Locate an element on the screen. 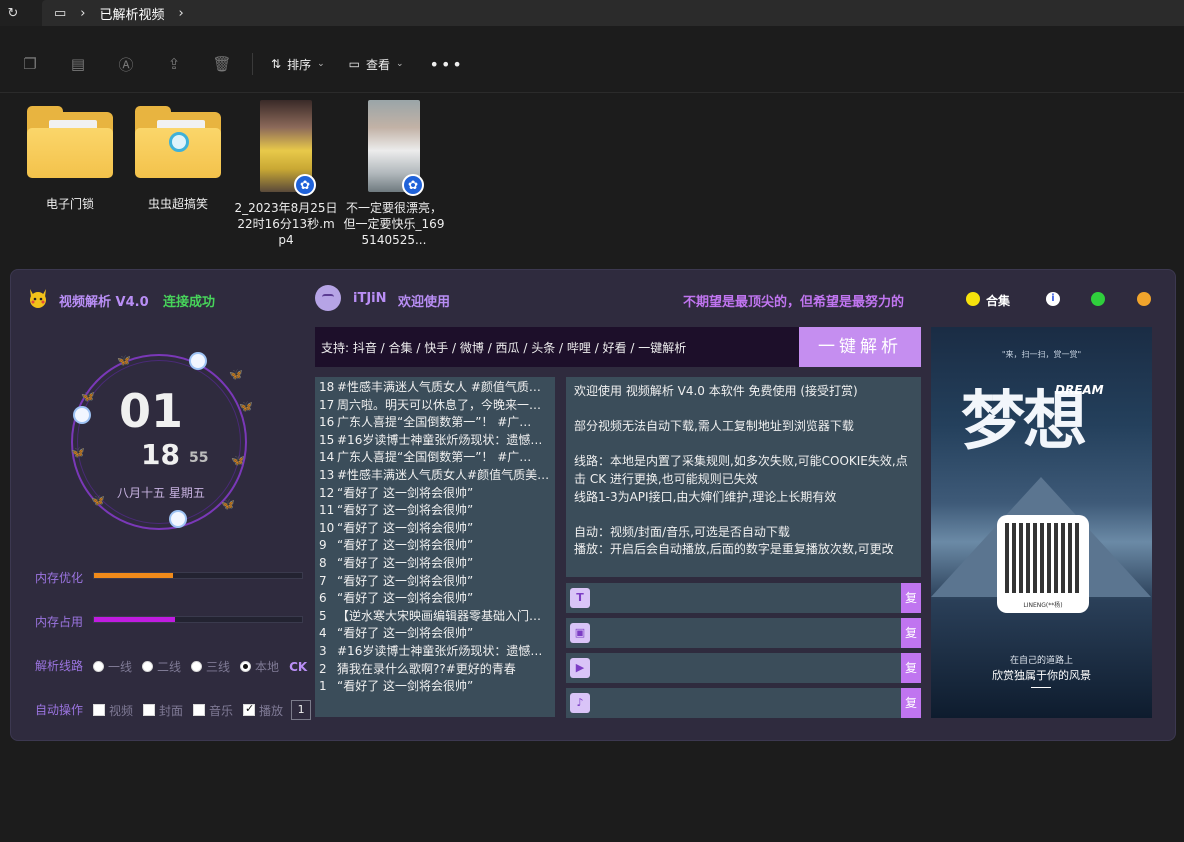 This screenshot has height=842, width=1184. sort-label: 排序 is located at coordinates (299, 64).